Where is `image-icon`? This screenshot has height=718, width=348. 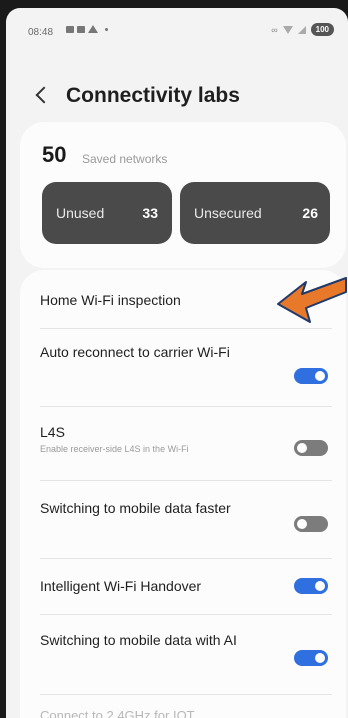 image-icon is located at coordinates (93, 29).